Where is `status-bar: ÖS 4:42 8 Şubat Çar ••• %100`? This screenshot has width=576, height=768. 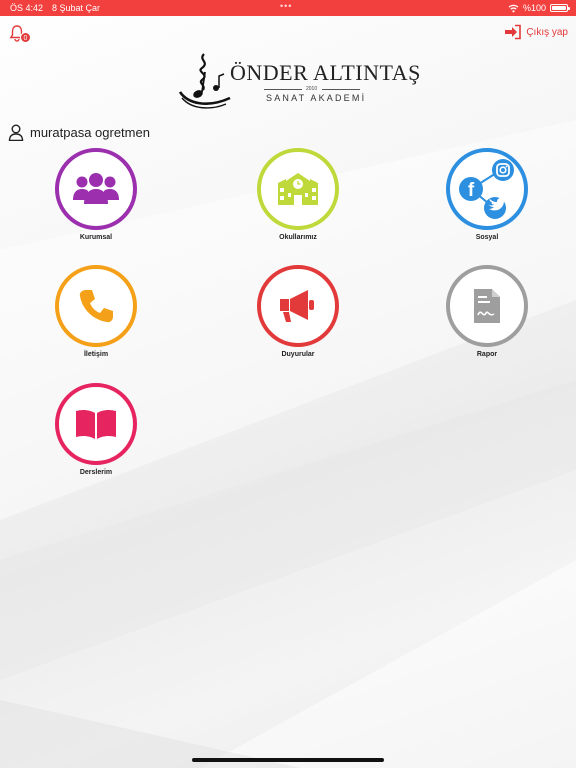
status-bar: ÖS 4:42 8 Şubat Çar ••• %100 is located at coordinates (288, 8).